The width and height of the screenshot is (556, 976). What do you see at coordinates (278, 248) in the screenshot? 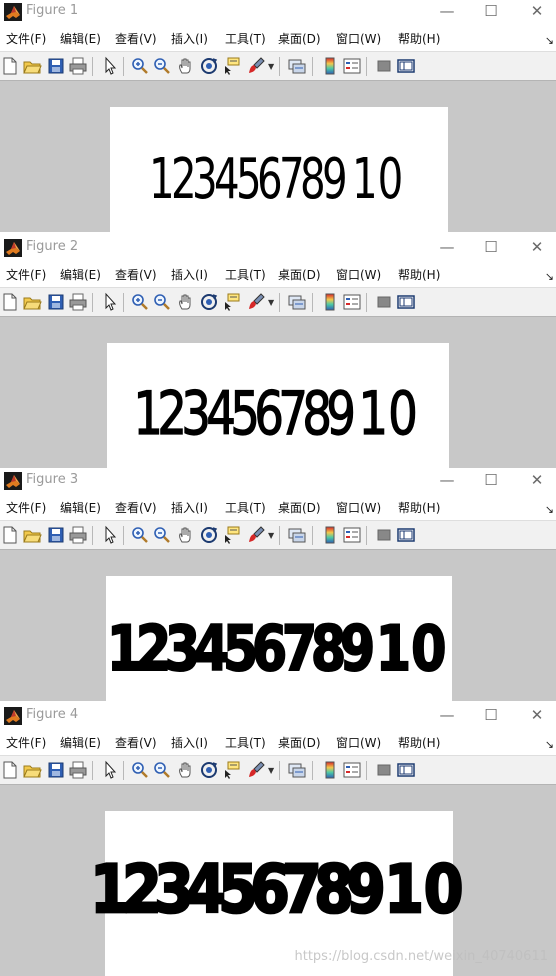
I see `title-bar: Figure 2 — ☐ ✕` at bounding box center [278, 248].